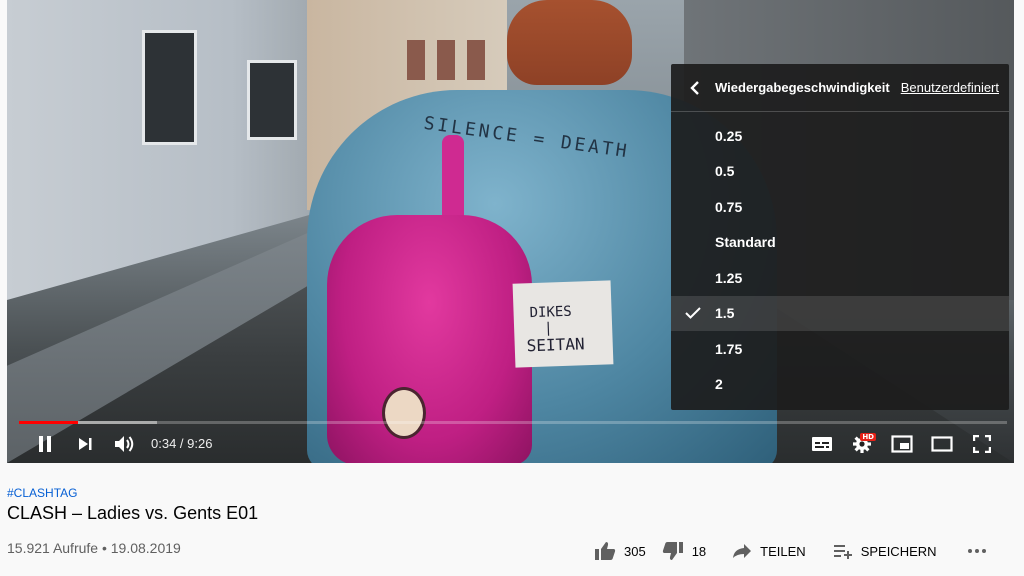 The height and width of the screenshot is (576, 1024). I want to click on fullscreen-button, so click(982, 444).